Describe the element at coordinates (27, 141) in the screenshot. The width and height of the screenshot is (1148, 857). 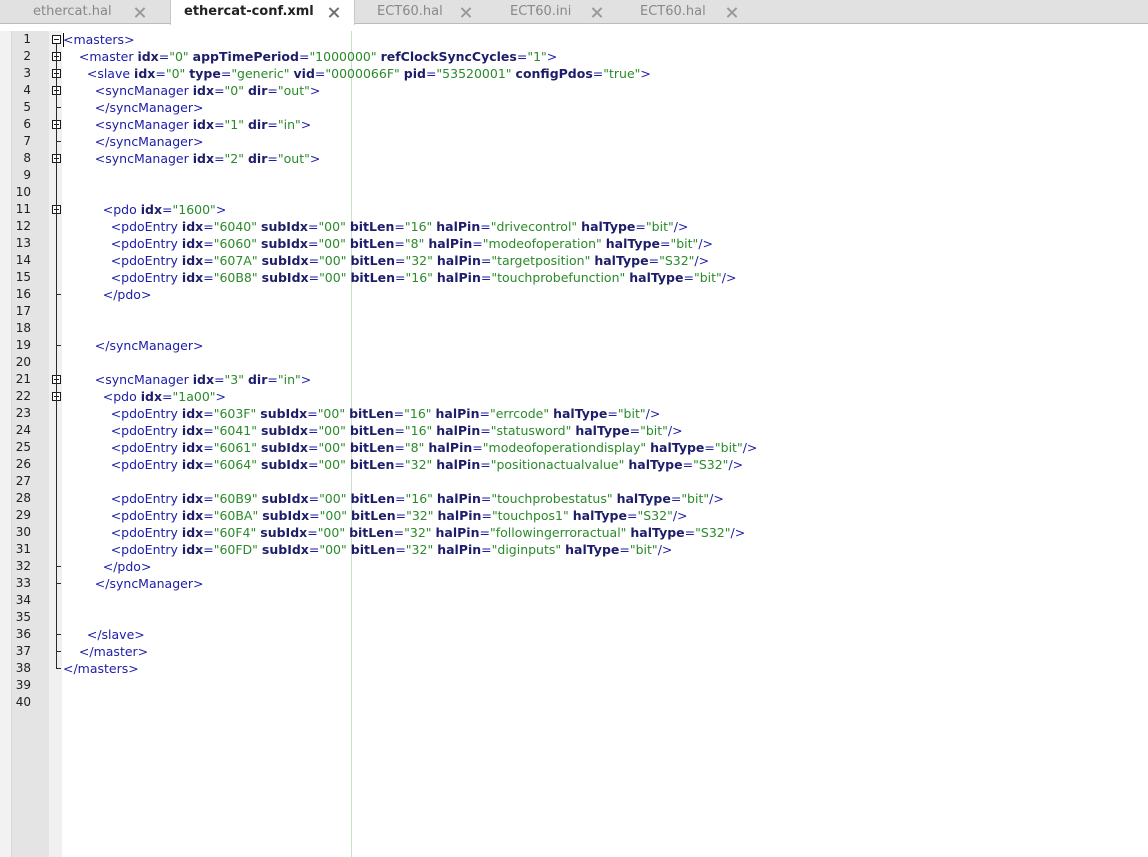
I see `line-number: 7` at that location.